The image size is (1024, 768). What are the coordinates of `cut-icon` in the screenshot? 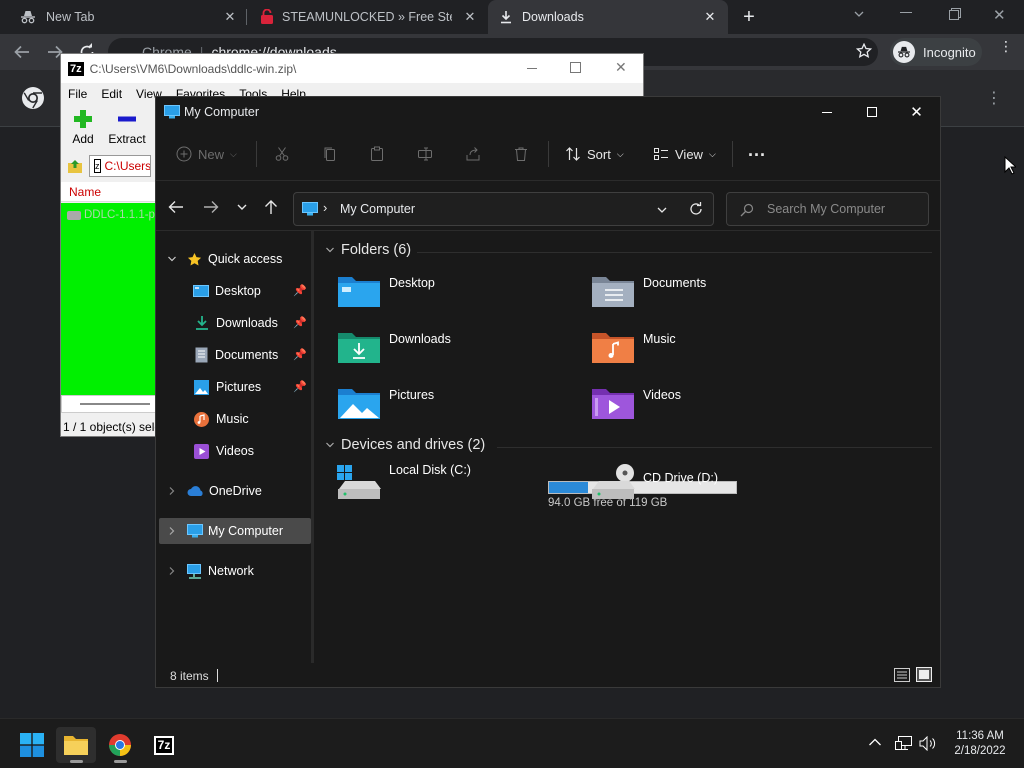 It's located at (282, 154).